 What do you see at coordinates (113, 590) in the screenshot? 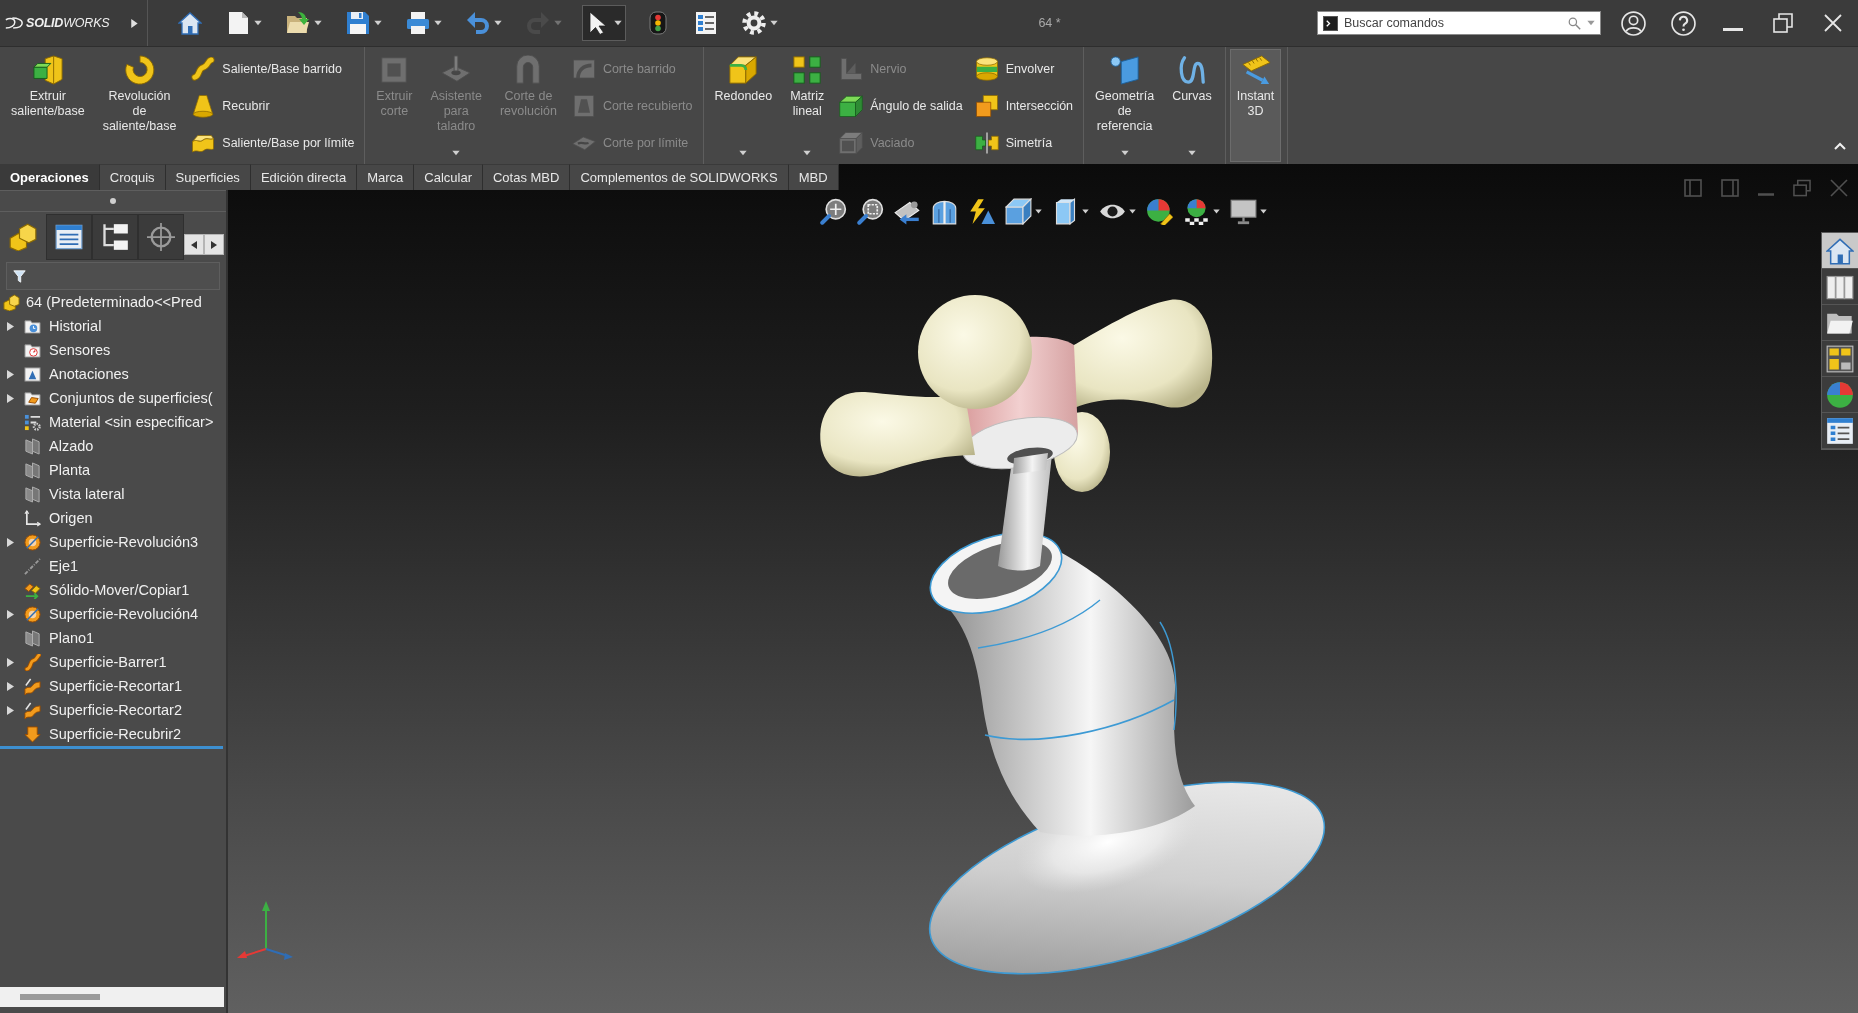
I see `tree-item: Sólido-Mover/Copiar1` at bounding box center [113, 590].